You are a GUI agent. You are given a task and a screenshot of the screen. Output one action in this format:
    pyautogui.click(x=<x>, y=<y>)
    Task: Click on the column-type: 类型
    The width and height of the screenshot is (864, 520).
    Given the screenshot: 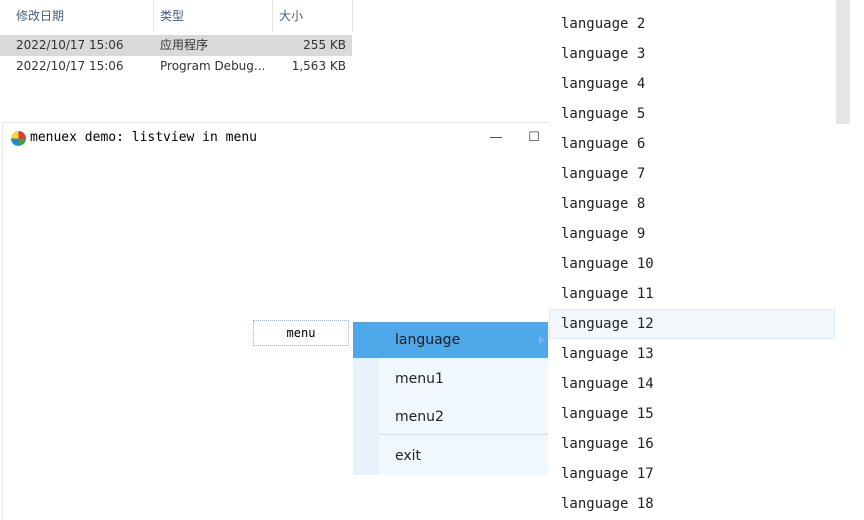 What is the action you would take?
    pyautogui.click(x=213, y=16)
    